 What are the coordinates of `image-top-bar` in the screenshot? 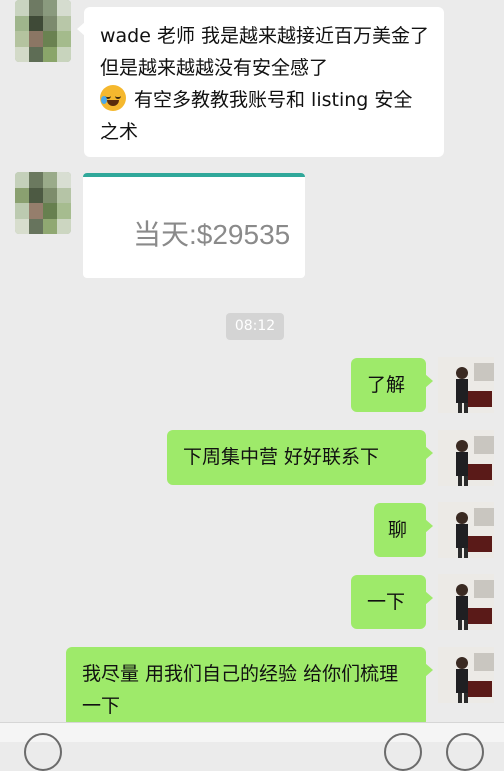 It's located at (194, 175).